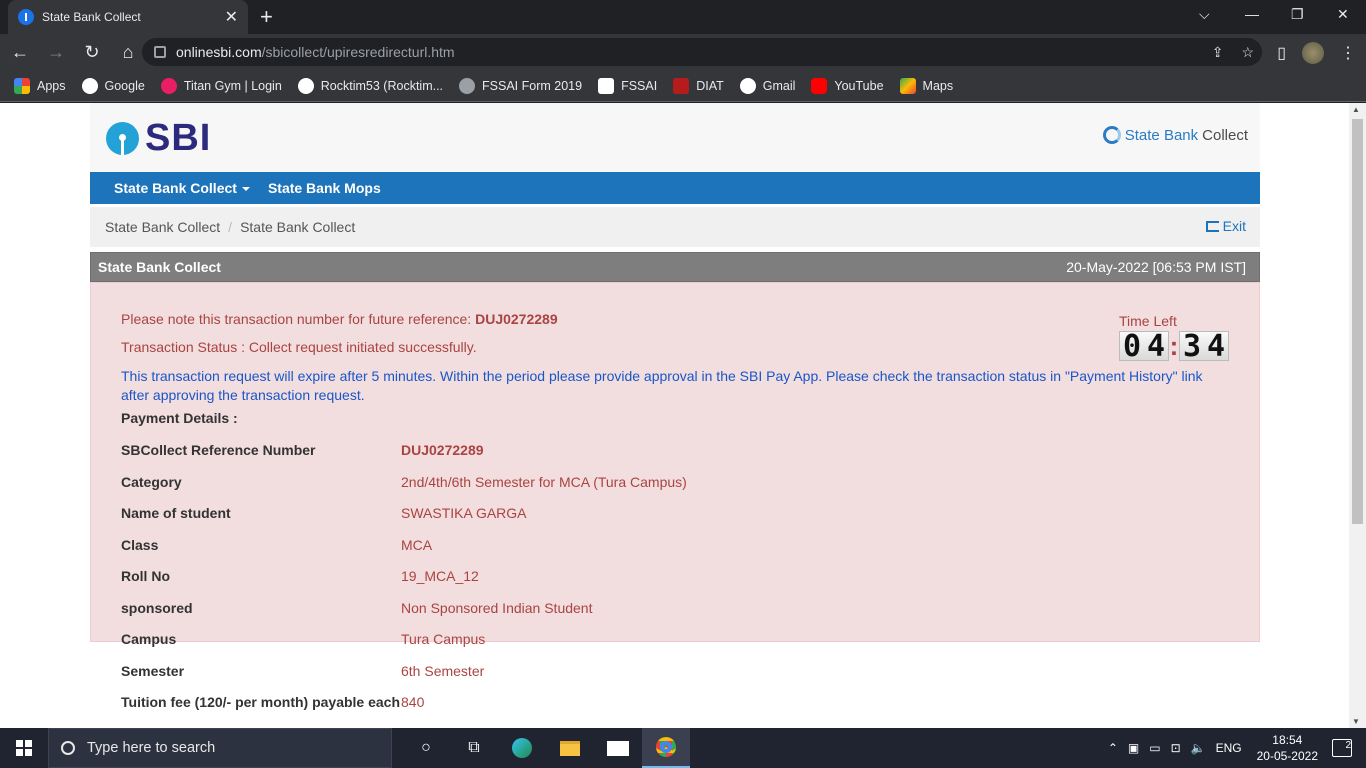  I want to click on timer-digits: 0 4 : 3 4, so click(1174, 346).